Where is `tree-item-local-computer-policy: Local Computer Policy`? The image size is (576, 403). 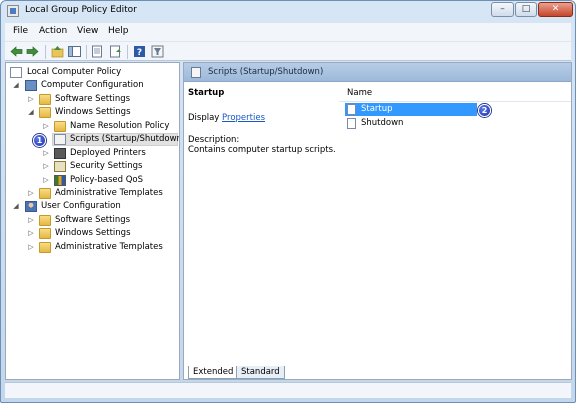 tree-item-local-computer-policy: Local Computer Policy is located at coordinates (93, 72).